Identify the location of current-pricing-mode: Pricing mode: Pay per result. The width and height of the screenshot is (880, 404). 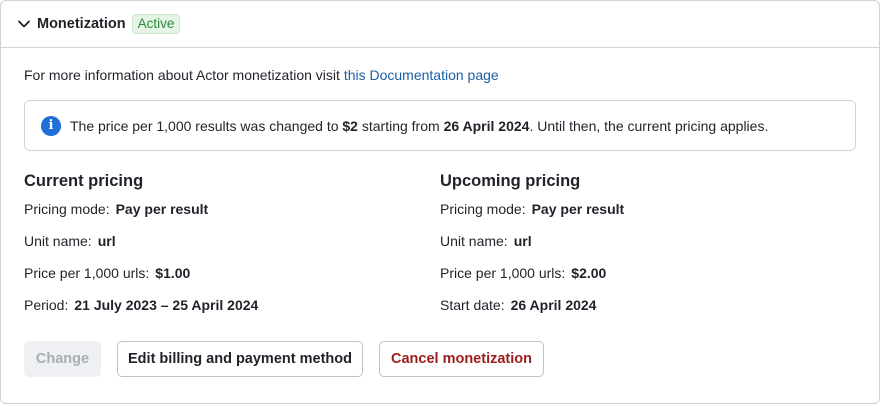
(116, 209).